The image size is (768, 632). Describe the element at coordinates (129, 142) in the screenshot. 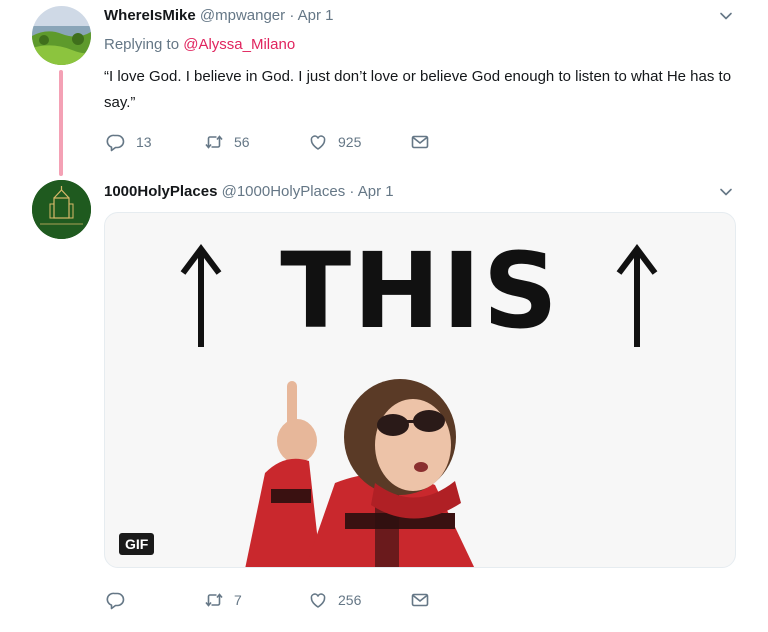

I see `reply-button: 13` at that location.